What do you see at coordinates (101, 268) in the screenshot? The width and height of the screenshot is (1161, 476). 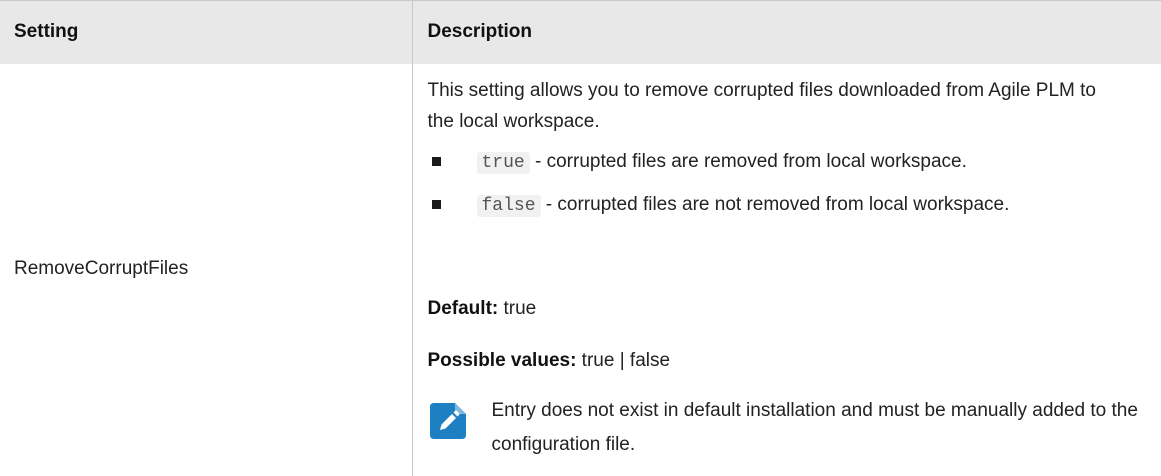 I see `setting-name: RemoveCorruptFiles` at bounding box center [101, 268].